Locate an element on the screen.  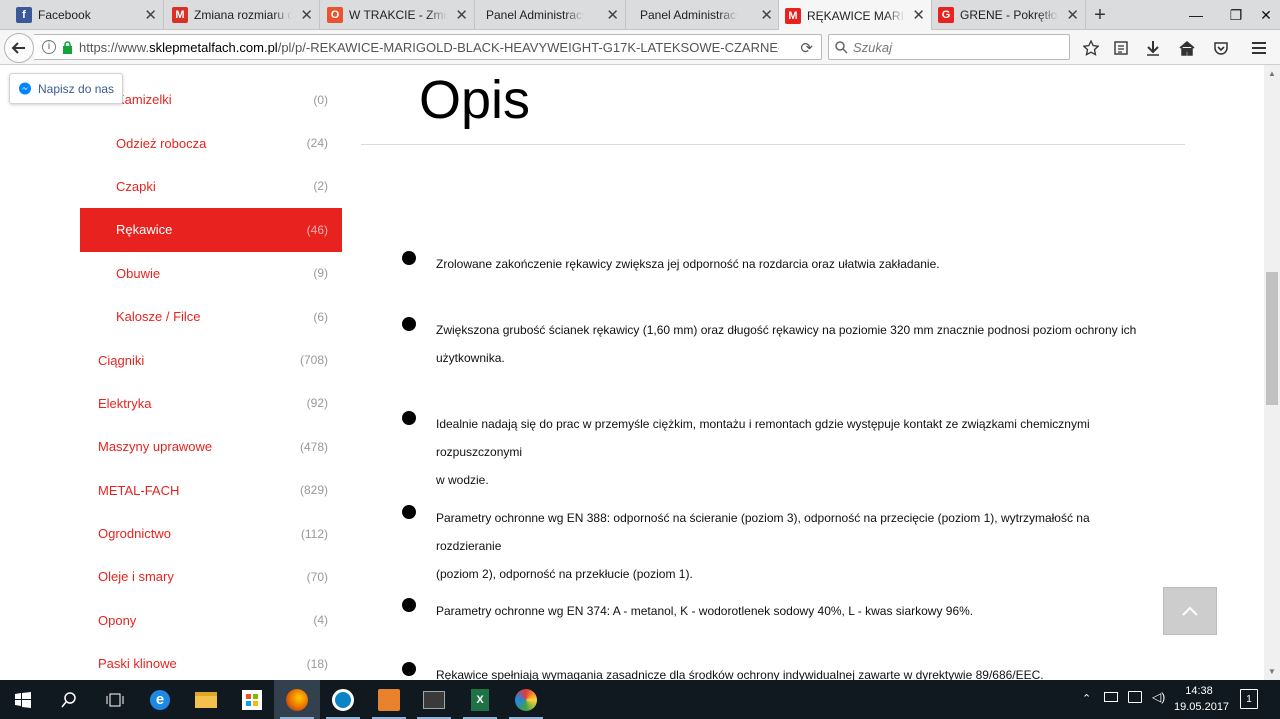
category-count: (46) is located at coordinates (317, 229).